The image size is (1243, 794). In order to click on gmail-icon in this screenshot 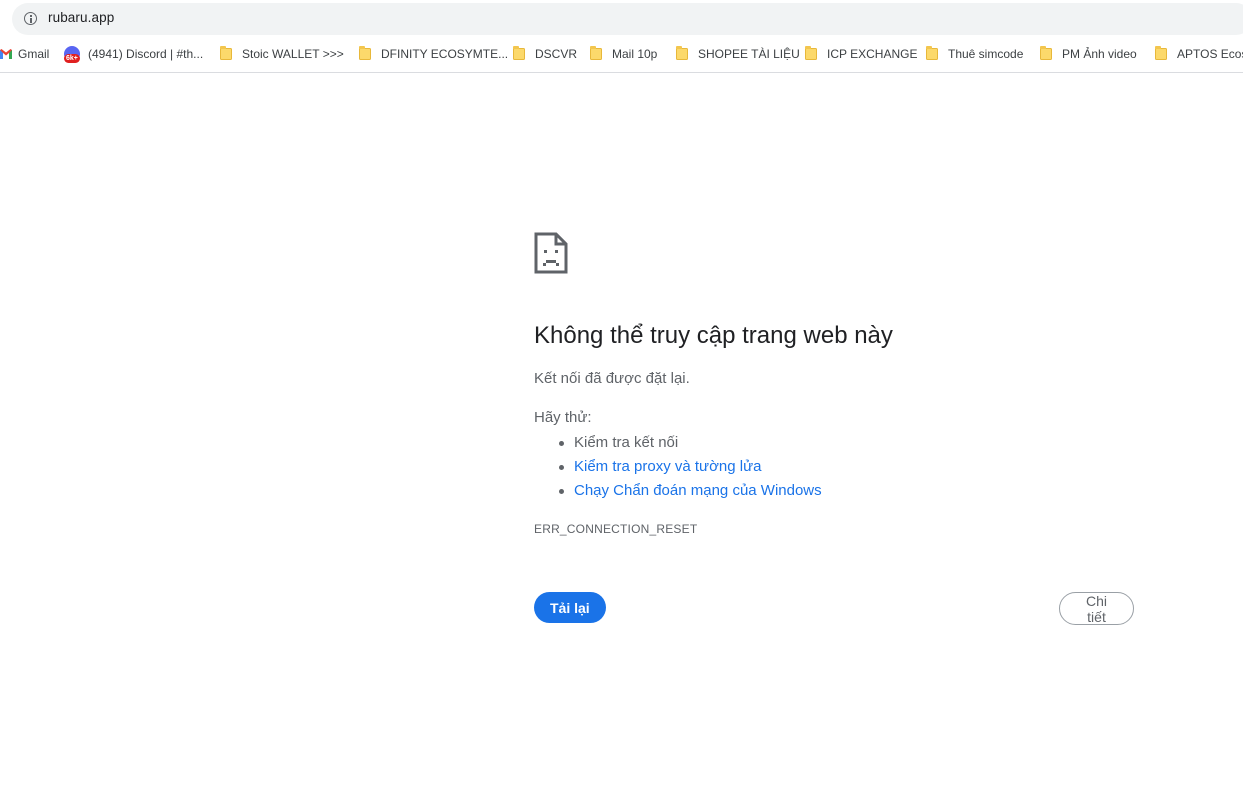, I will do `click(6, 54)`.